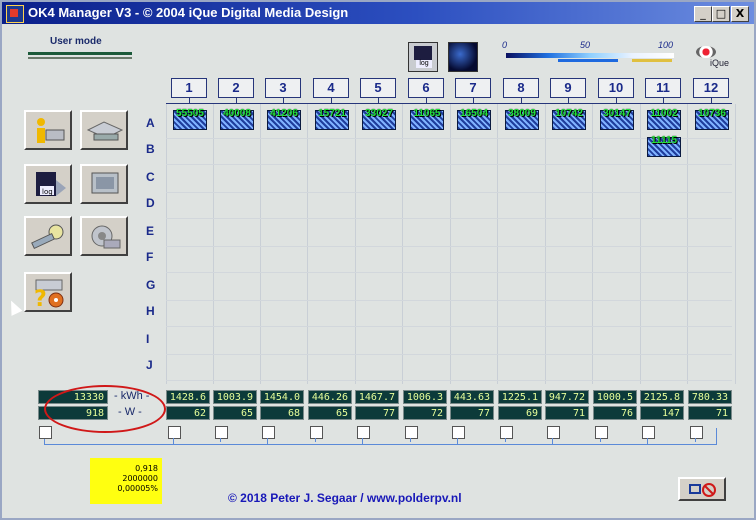 This screenshot has height=520, width=756. What do you see at coordinates (380, 444) in the screenshot?
I see `column-bracket-line` at bounding box center [380, 444].